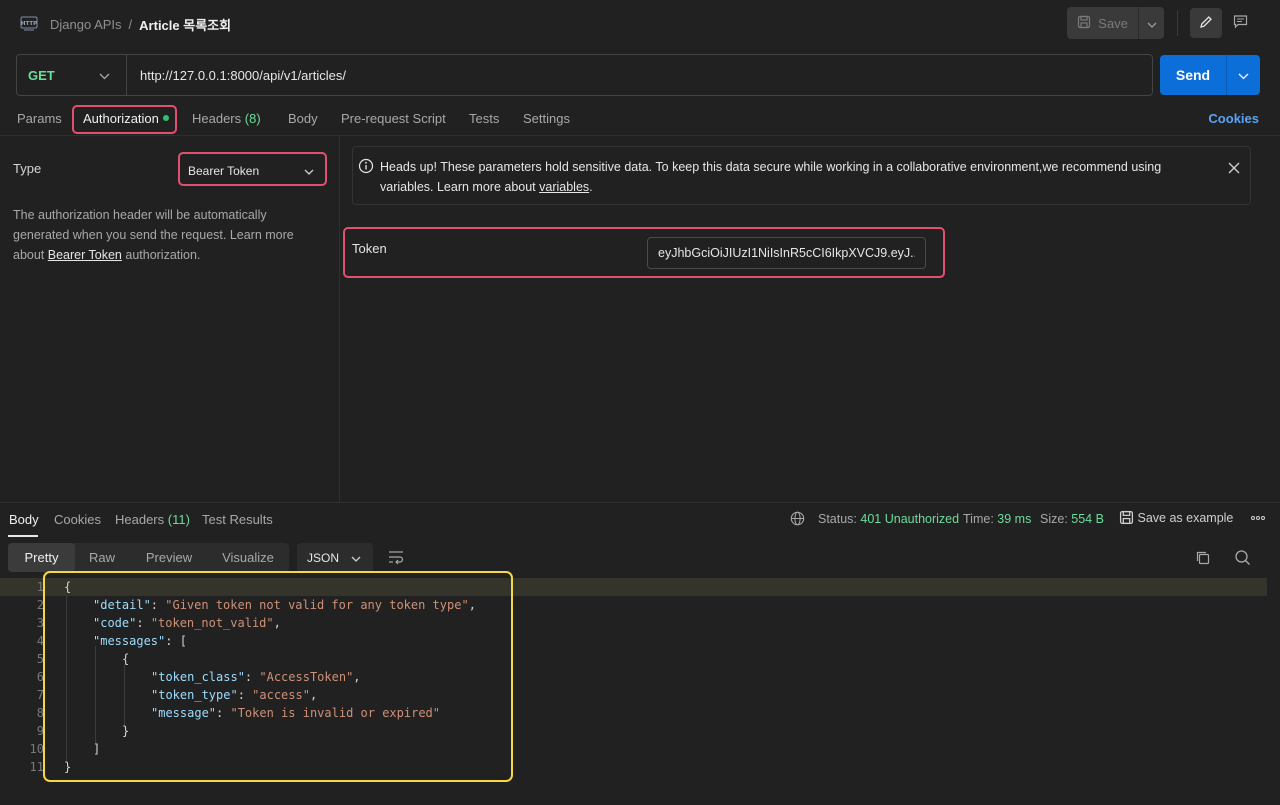  I want to click on comments-button, so click(1240, 23).